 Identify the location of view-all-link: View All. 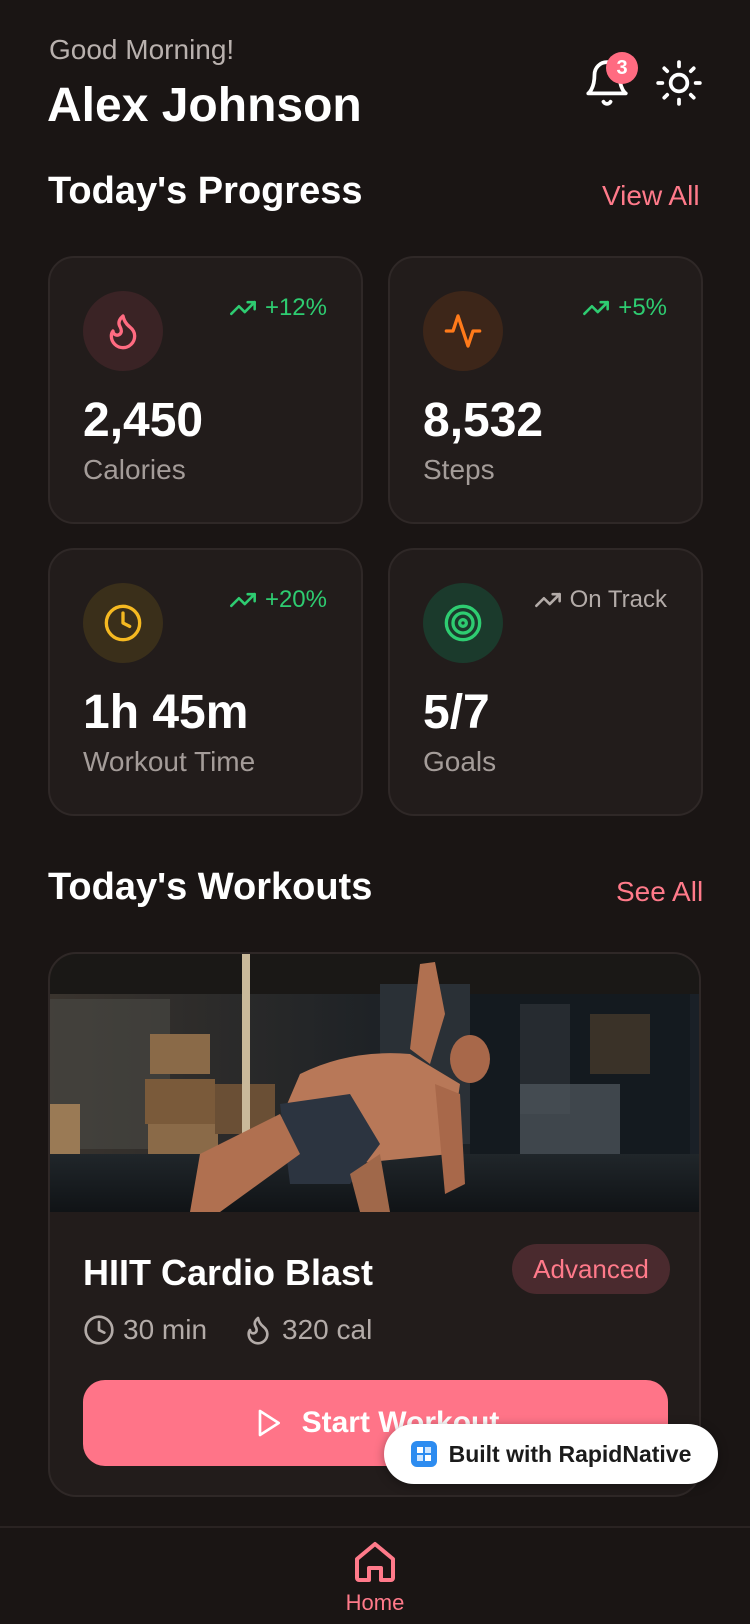
(651, 196).